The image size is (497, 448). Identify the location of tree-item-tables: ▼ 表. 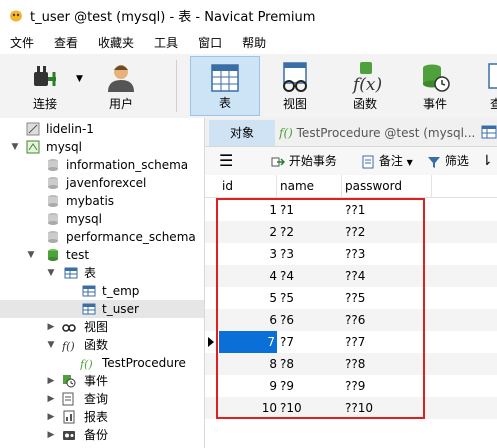
(102, 273).